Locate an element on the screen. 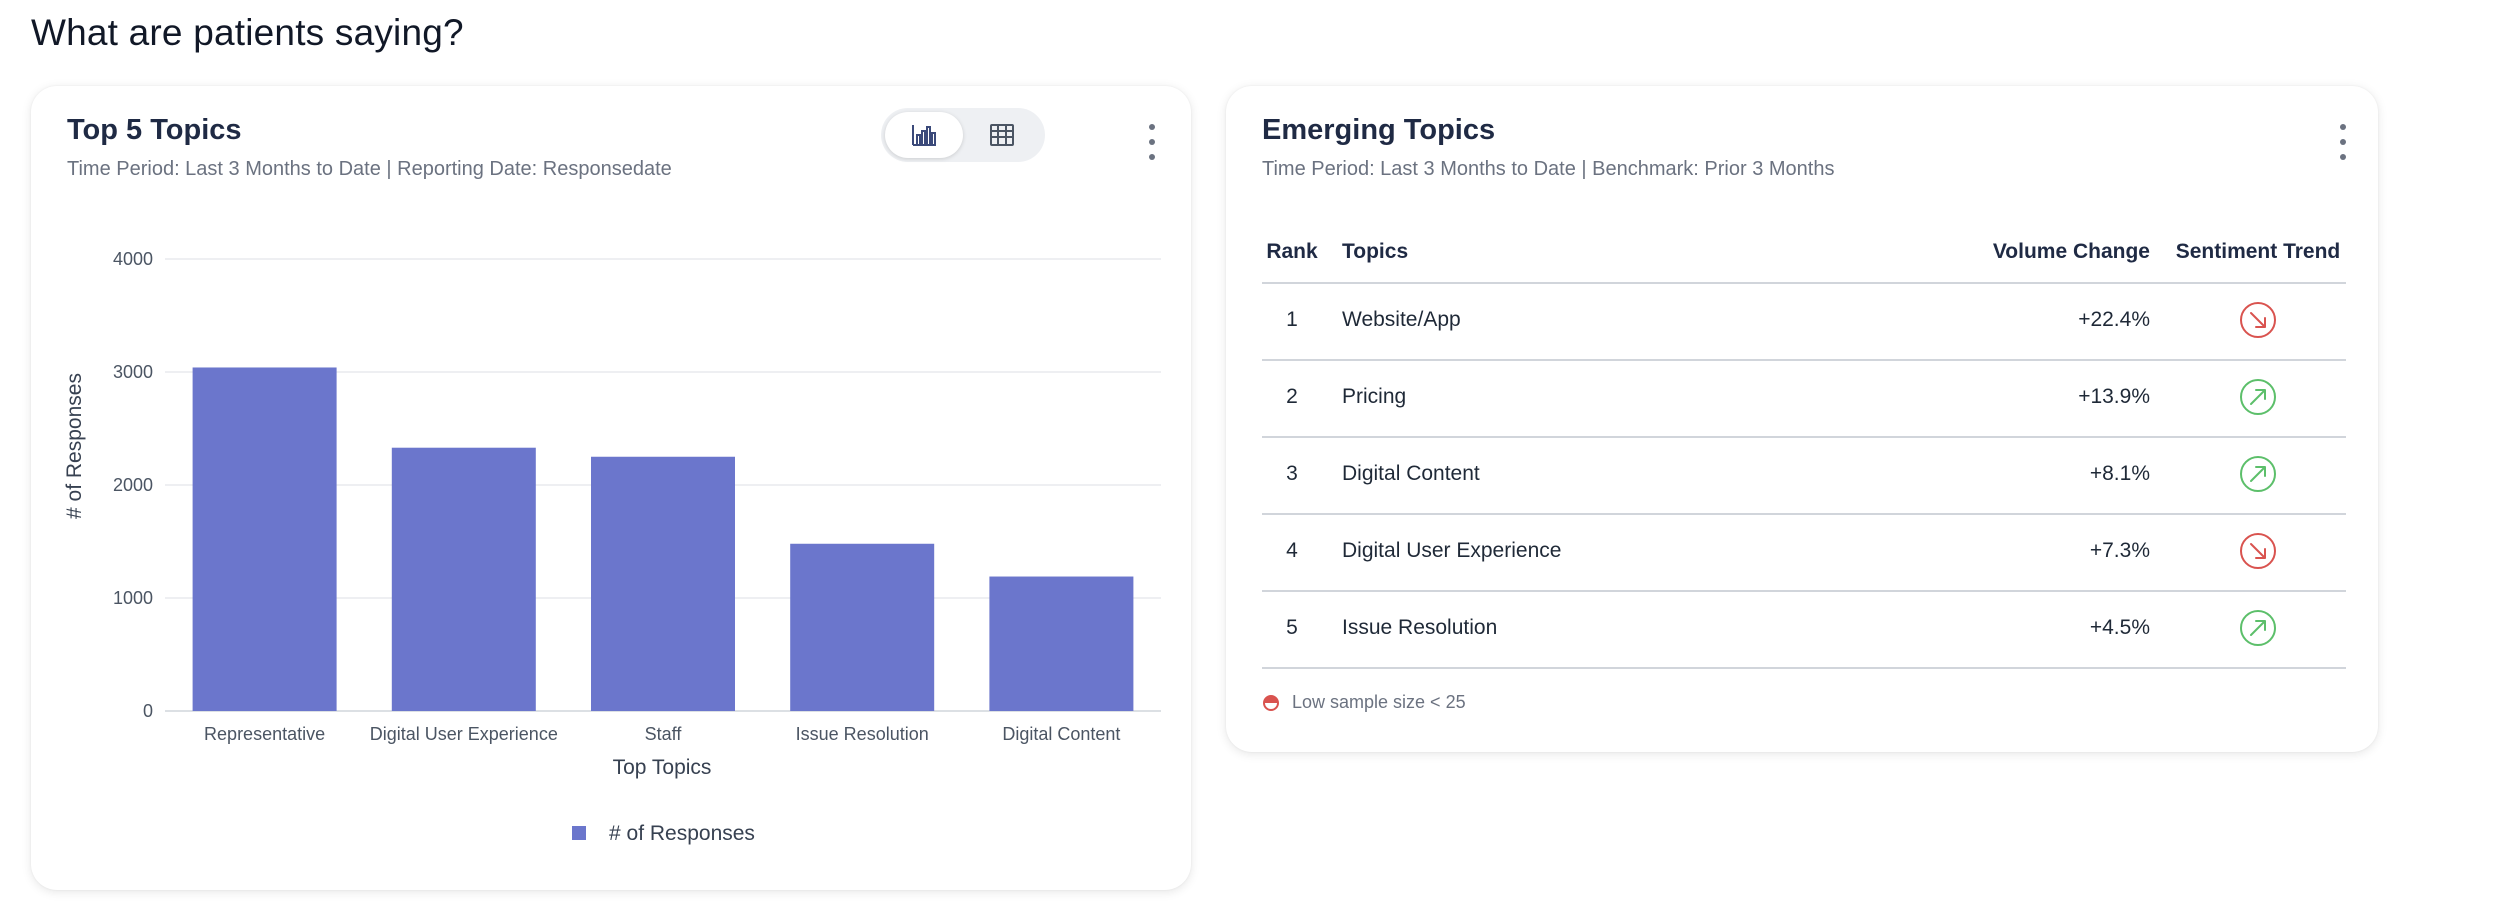  topic-cell: Pricing is located at coordinates (1374, 397).